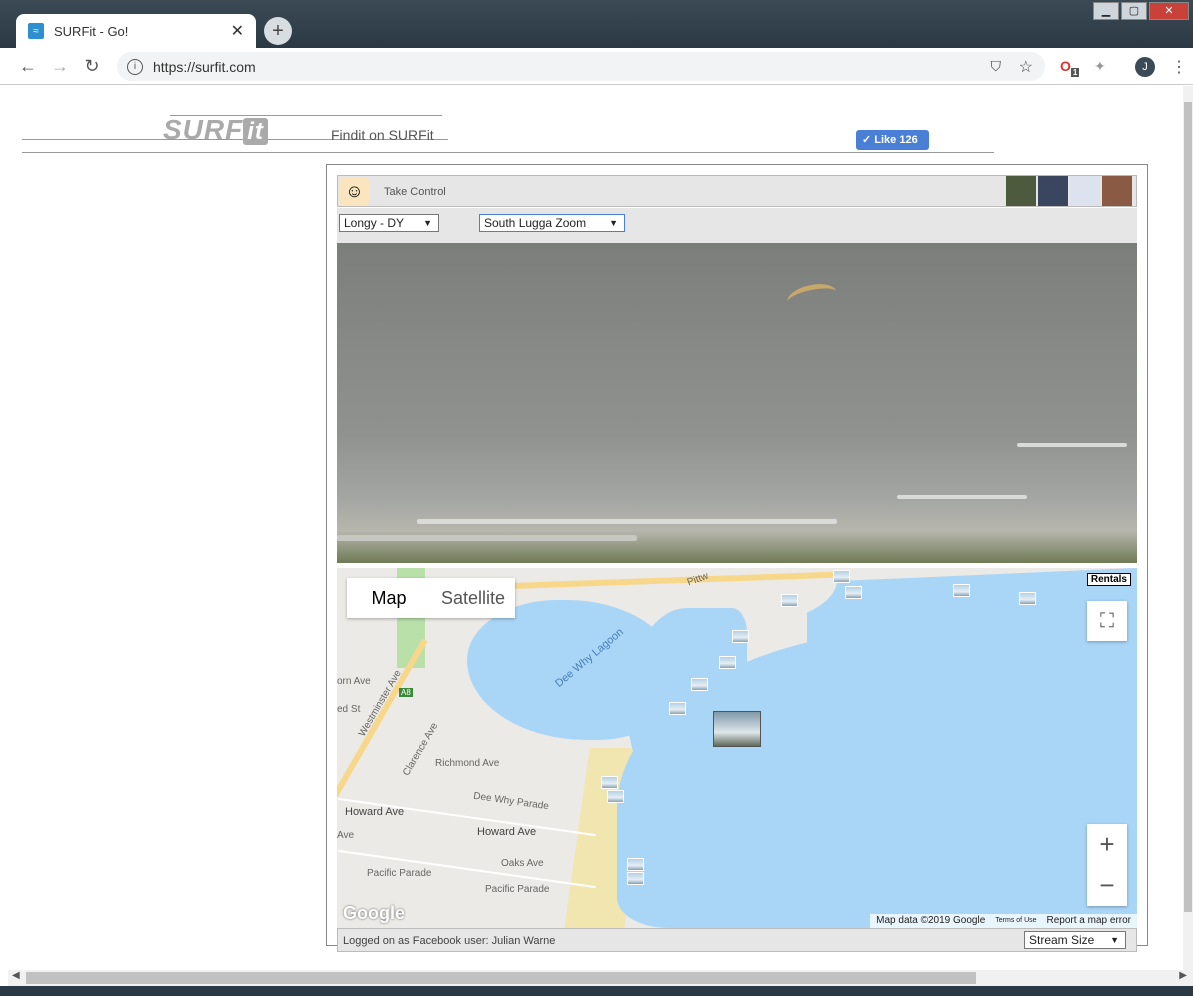  What do you see at coordinates (28, 66) in the screenshot?
I see `back-icon: ←` at bounding box center [28, 66].